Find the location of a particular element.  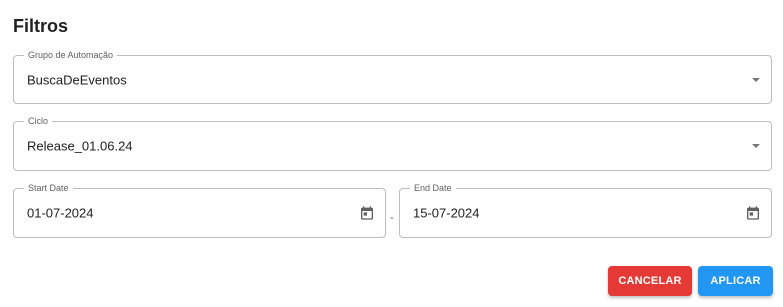

dialog-title: Filtros is located at coordinates (41, 26).